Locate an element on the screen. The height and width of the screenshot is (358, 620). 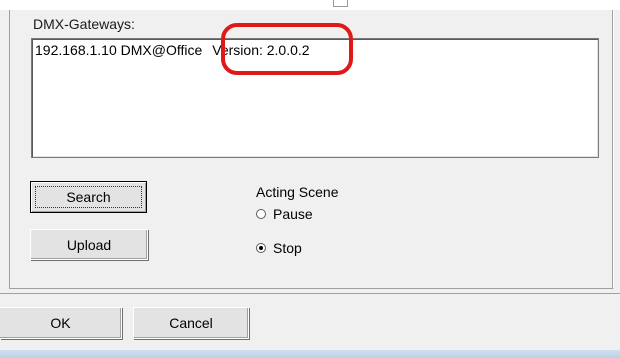
partial-checkbox is located at coordinates (340, 3).